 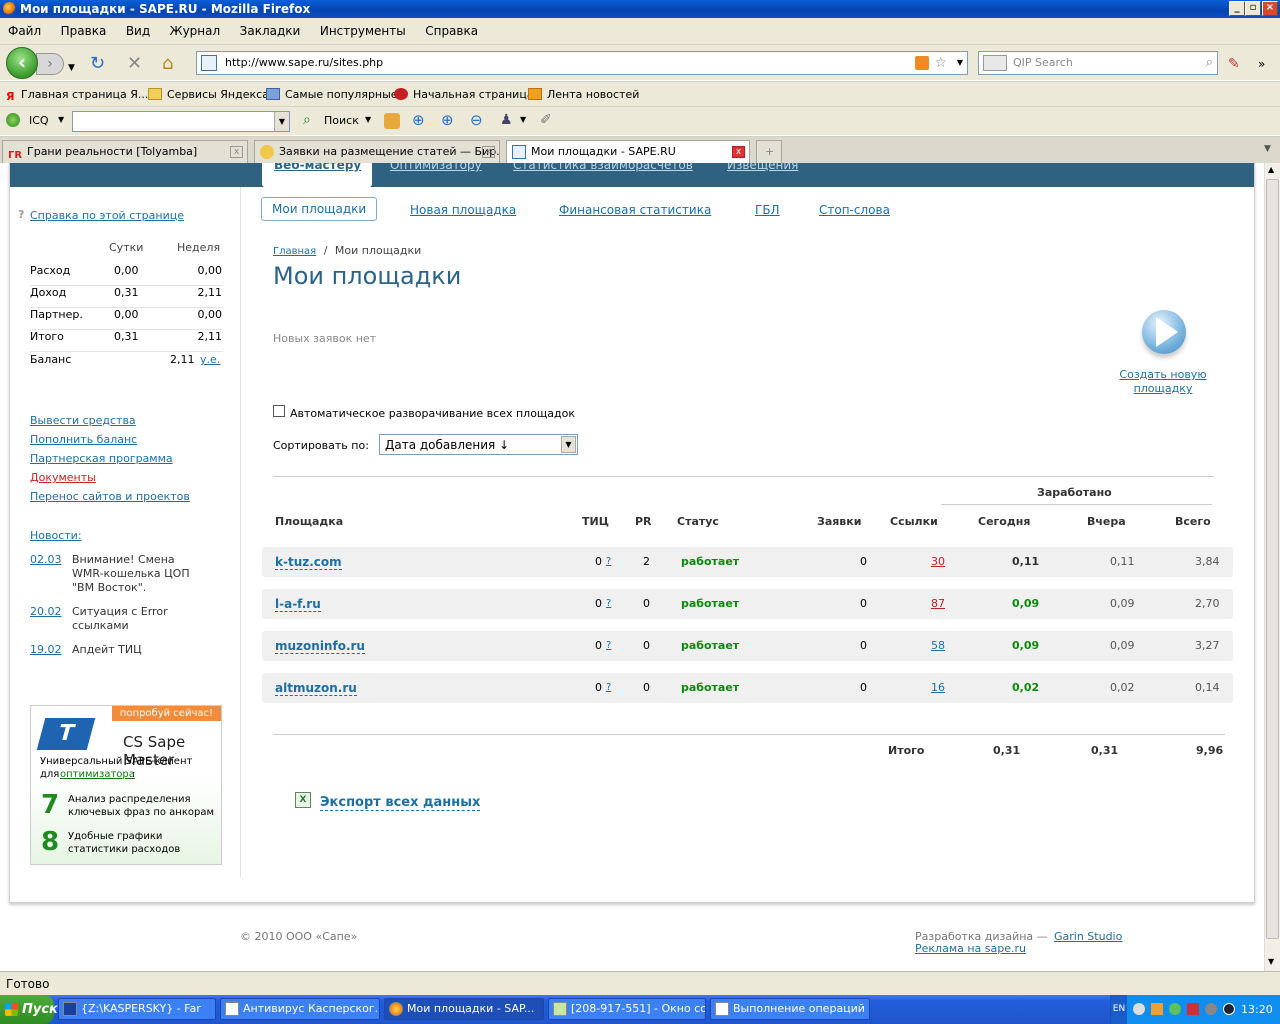 I want to click on icq-search-menu-icon: ▼, so click(x=368, y=119).